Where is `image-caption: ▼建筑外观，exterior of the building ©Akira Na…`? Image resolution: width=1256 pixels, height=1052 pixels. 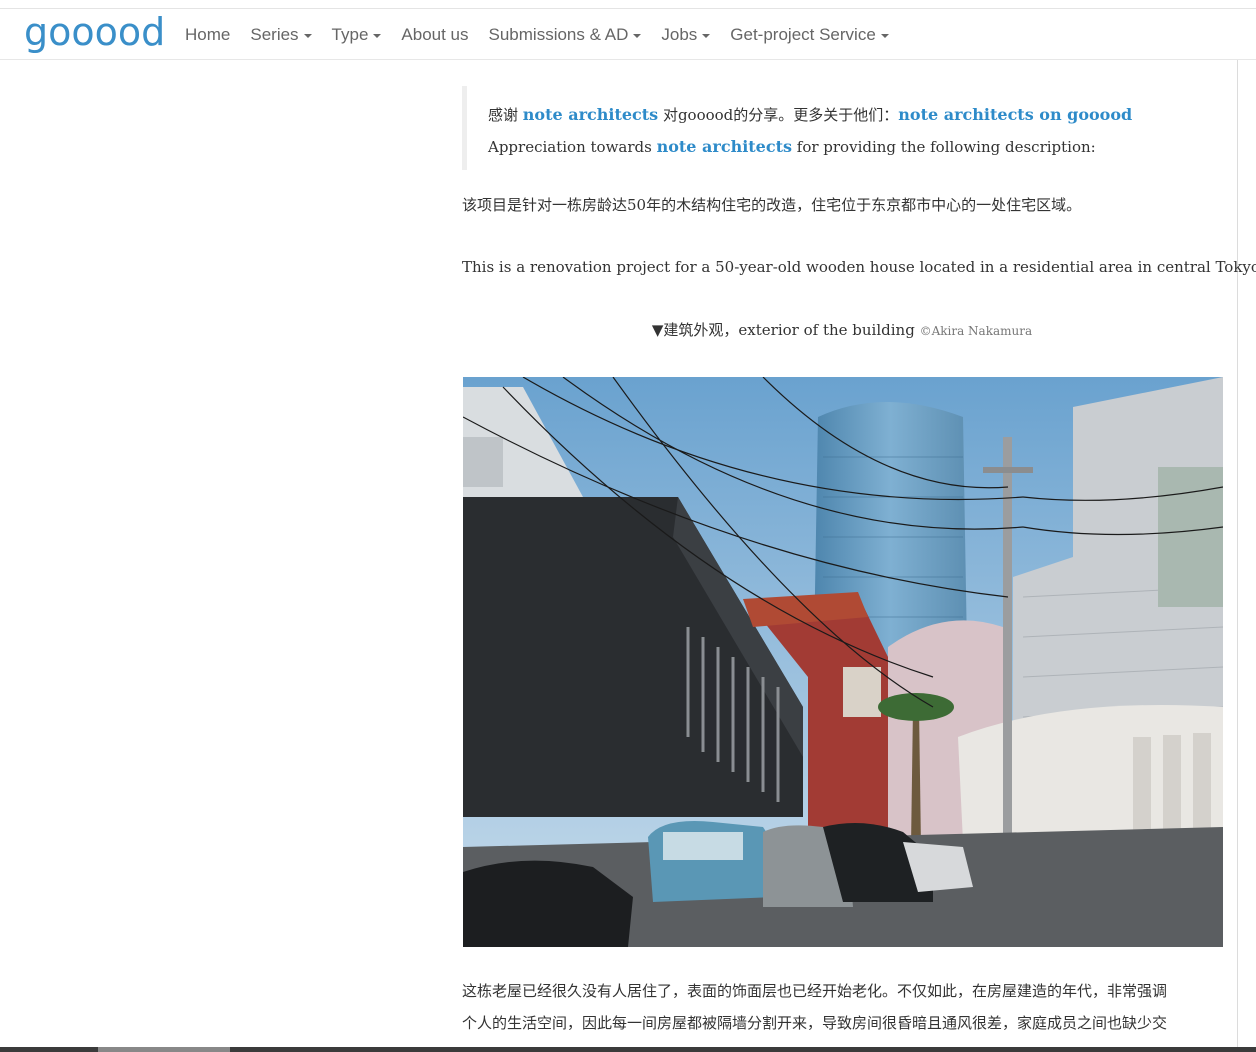
image-caption: ▼建筑外观，exterior of the building ©Akira Na… is located at coordinates (842, 329).